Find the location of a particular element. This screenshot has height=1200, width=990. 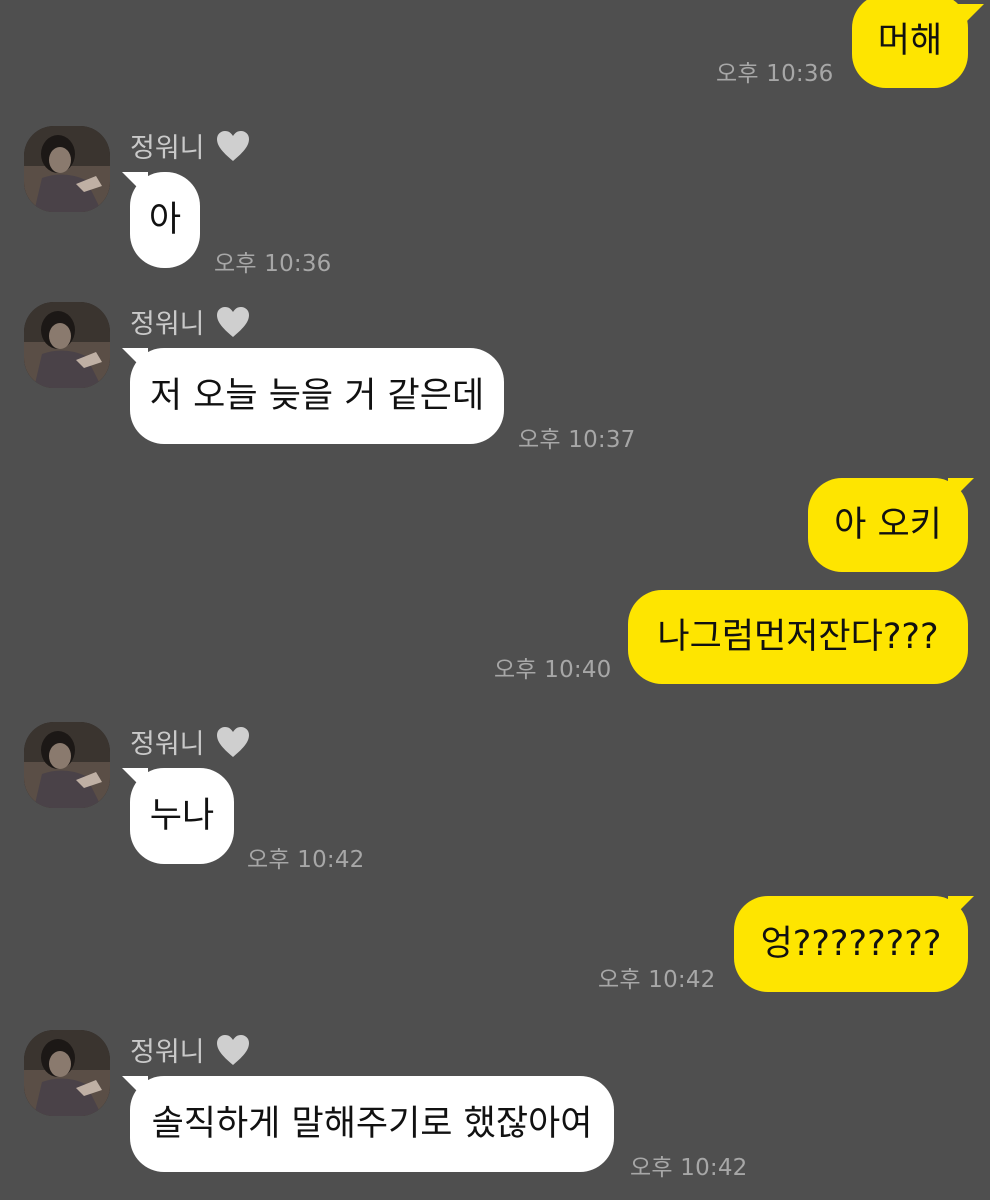

incoming-message-bubble: 솔직하게 말해주기로 했잖아여 is located at coordinates (372, 1124).